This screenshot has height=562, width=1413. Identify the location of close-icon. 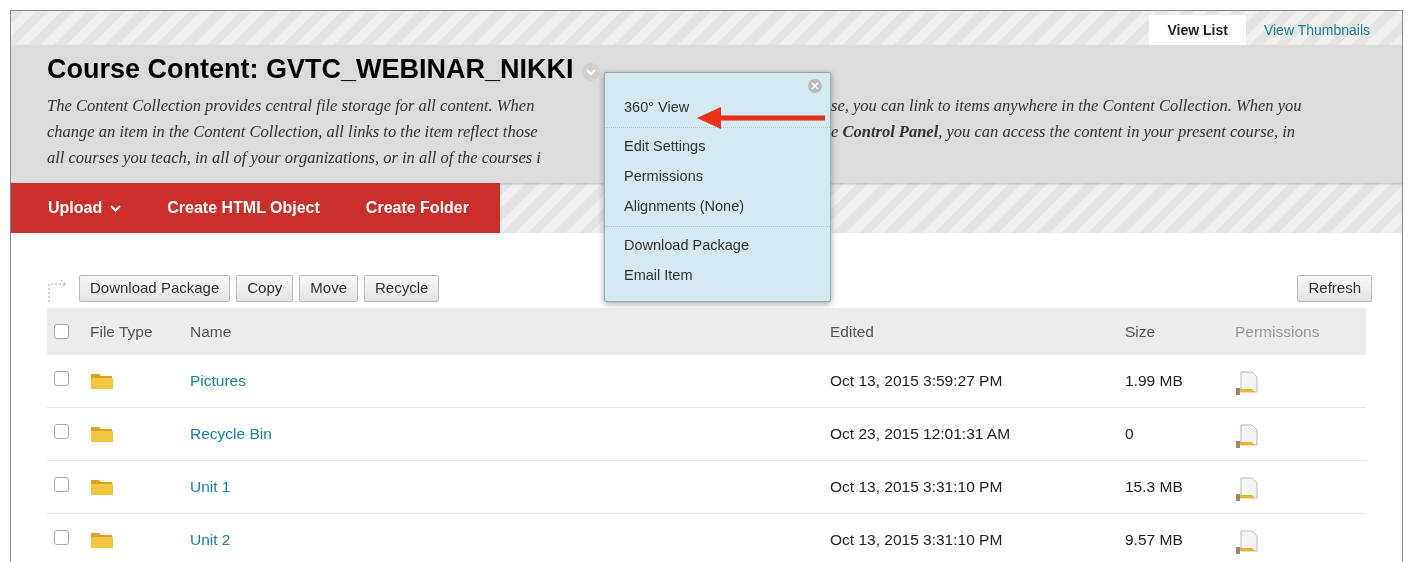
(815, 86).